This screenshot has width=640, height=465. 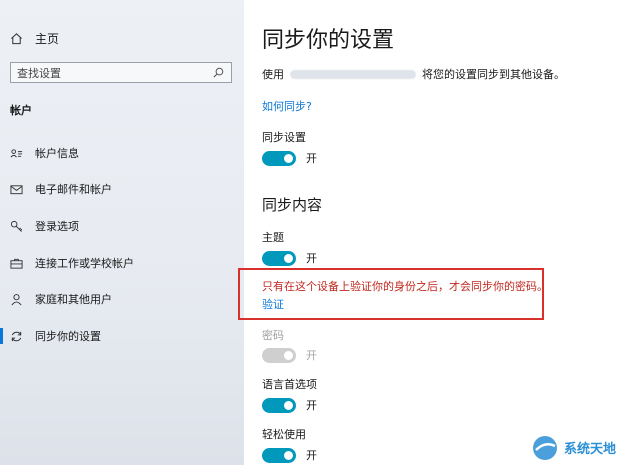 I want to click on sidebar-item-label: 连接工作或学校帐户, so click(x=84, y=263).